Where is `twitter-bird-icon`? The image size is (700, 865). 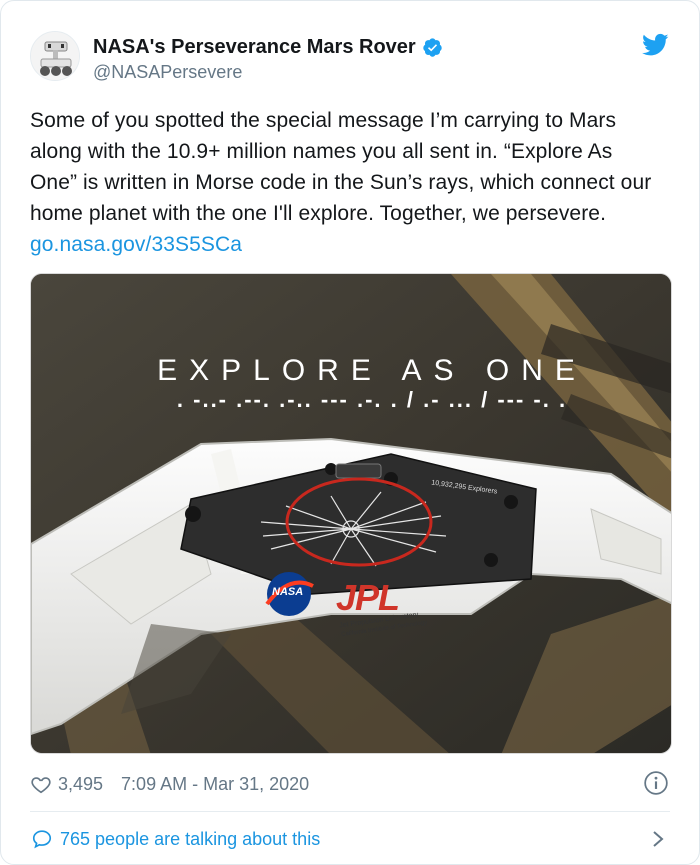 twitter-bird-icon is located at coordinates (655, 45).